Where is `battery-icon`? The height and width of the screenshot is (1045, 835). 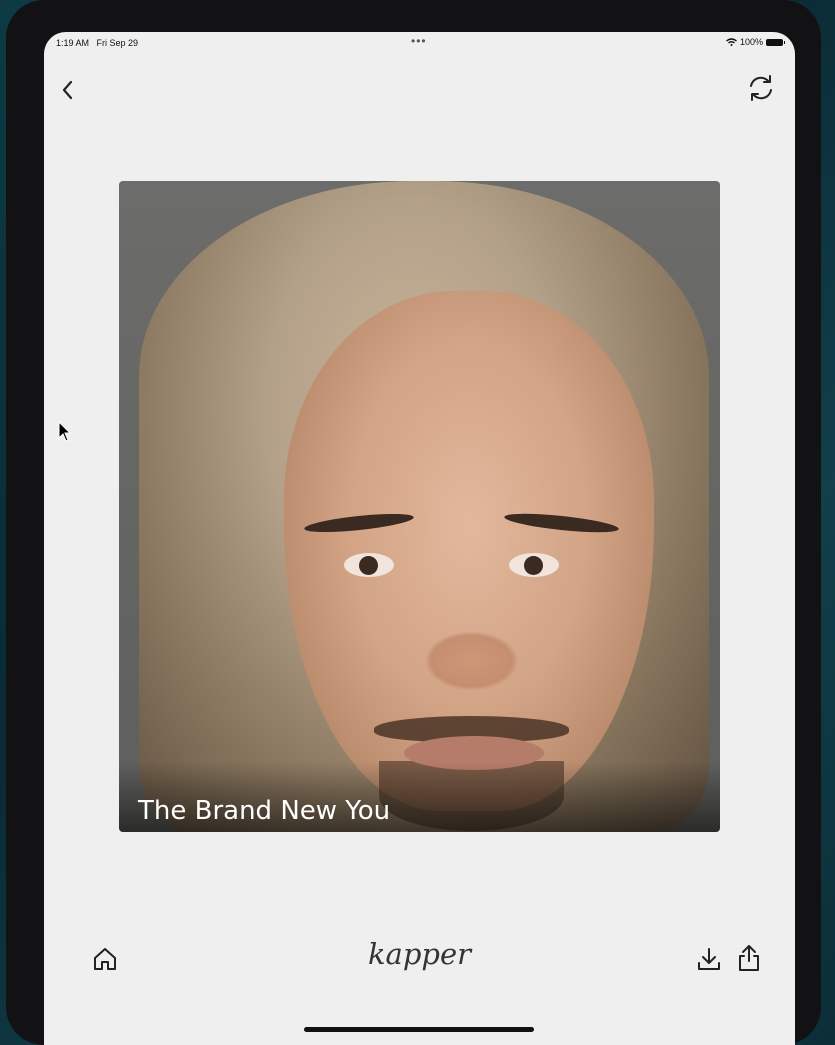
battery-icon is located at coordinates (775, 42).